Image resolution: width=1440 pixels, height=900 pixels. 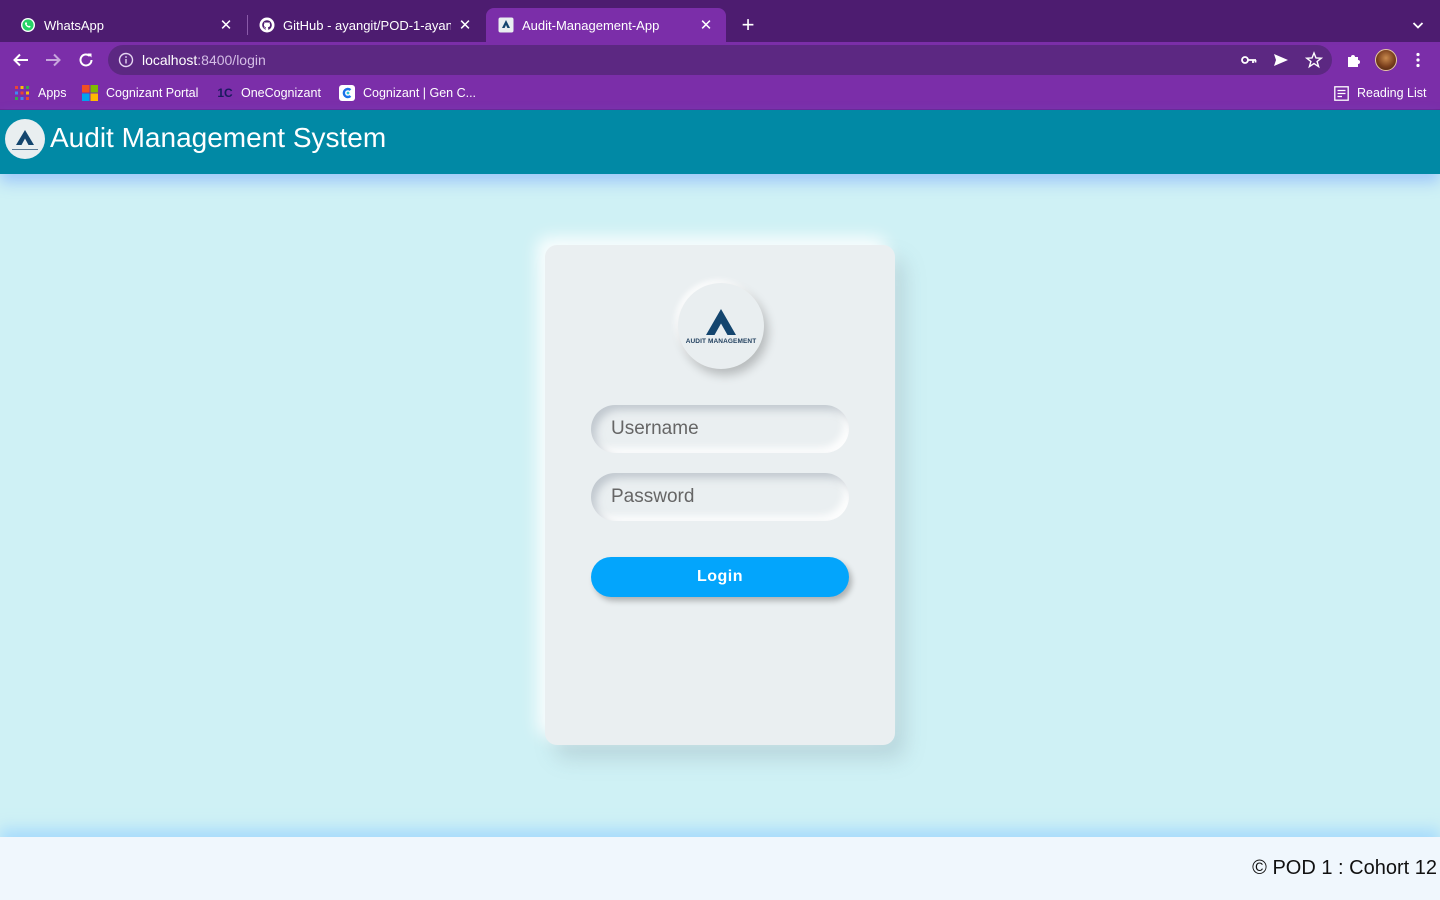 What do you see at coordinates (1281, 60) in the screenshot?
I see `send-icon` at bounding box center [1281, 60].